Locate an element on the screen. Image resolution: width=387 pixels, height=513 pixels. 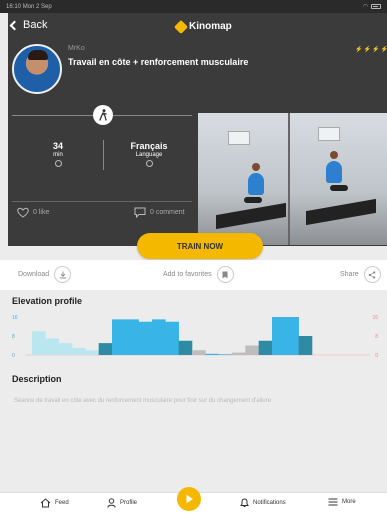
duration-stat: 34 min is located at coordinates (58, 154).